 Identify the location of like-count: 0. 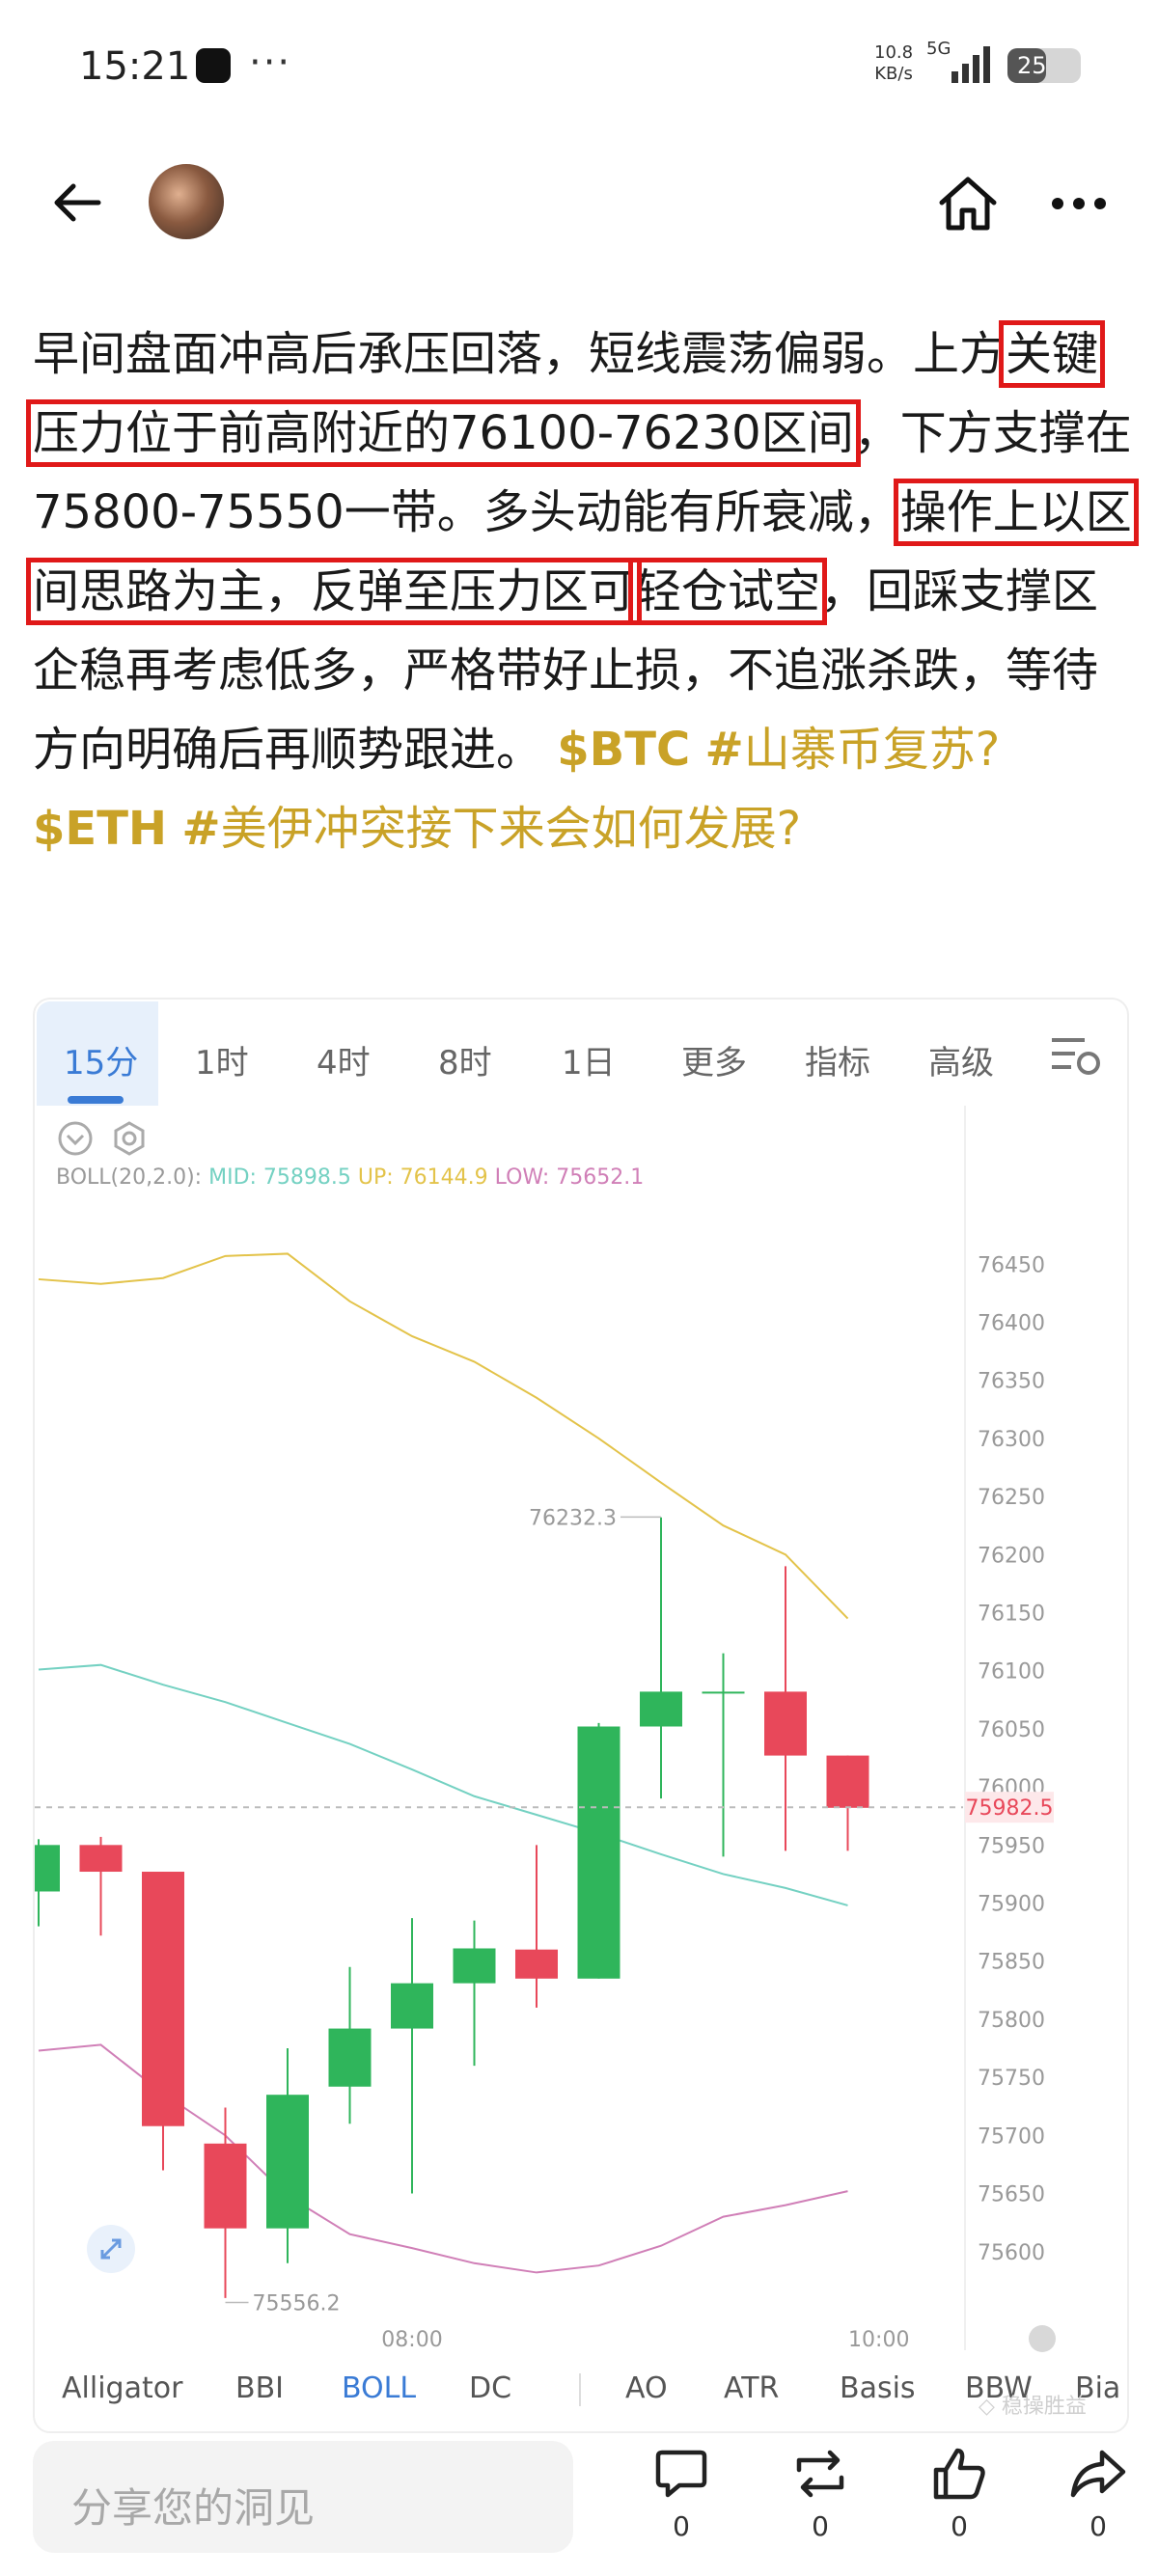
(959, 2526).